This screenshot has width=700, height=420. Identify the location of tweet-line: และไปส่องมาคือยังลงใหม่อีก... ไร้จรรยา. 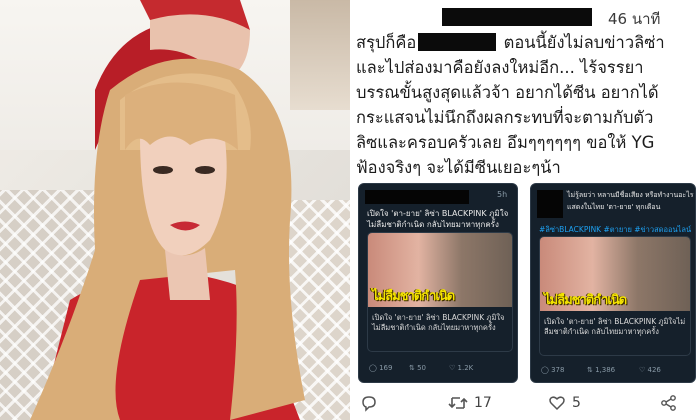
(500, 67).